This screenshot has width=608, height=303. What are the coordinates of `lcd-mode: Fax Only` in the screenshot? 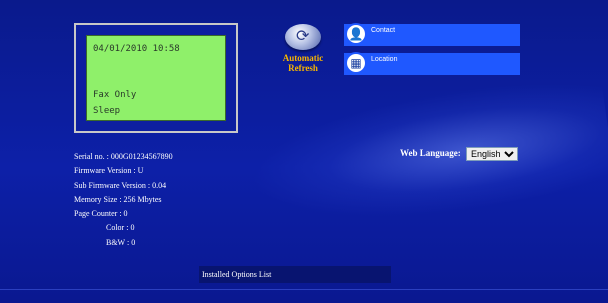 It's located at (115, 95).